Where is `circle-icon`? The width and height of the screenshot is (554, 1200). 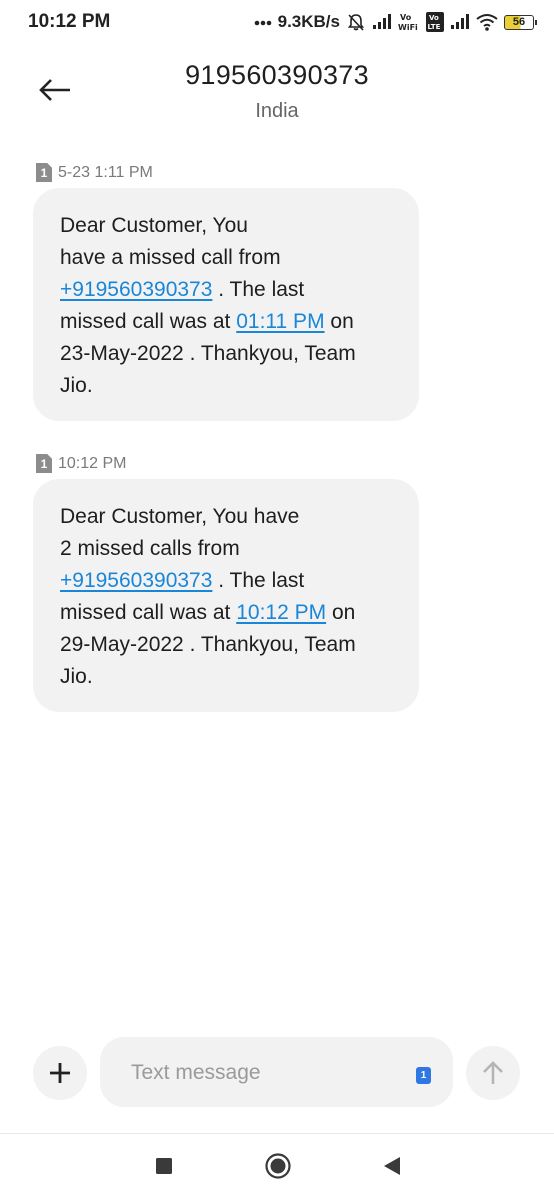
circle-icon is located at coordinates (278, 1166).